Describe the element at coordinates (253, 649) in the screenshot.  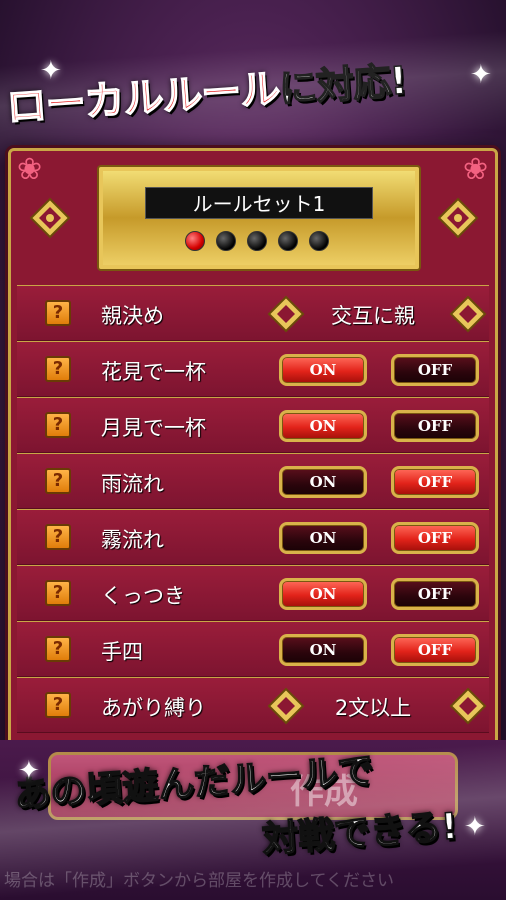
I see `rule-row-teshi: ? 手四 ON OFF` at that location.